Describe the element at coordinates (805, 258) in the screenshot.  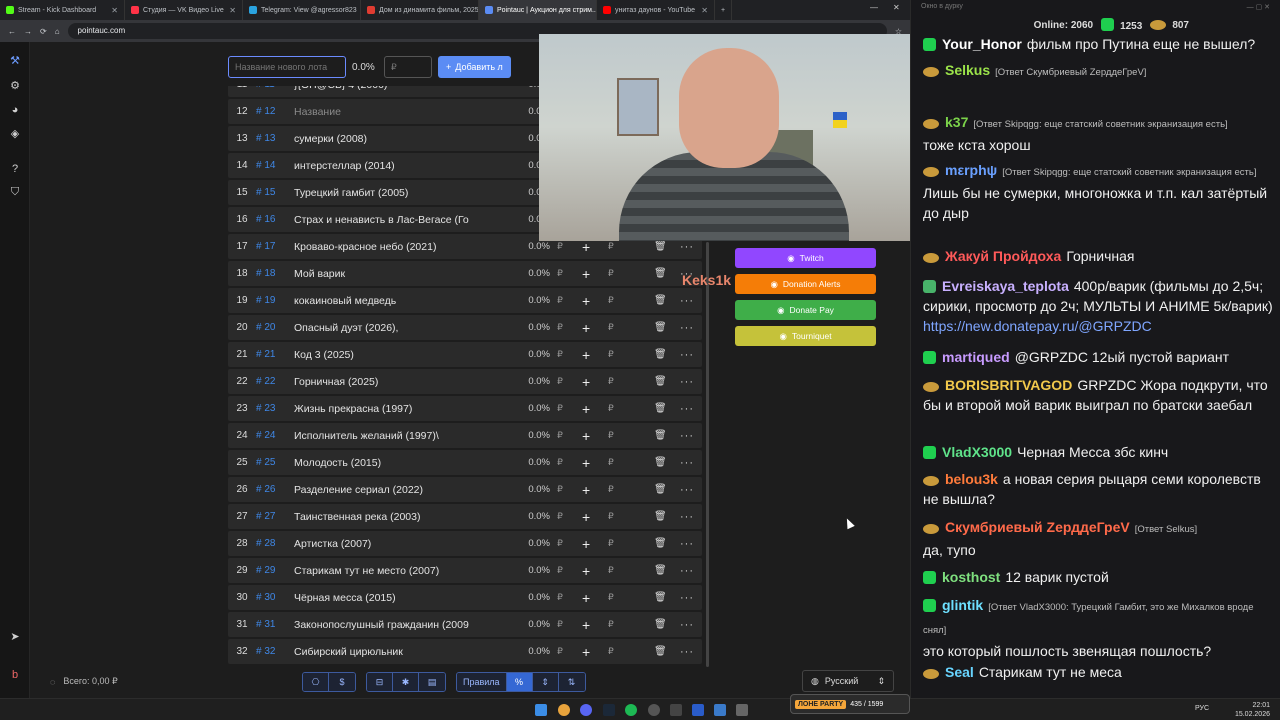
I see `donate-button: ◉ Twitch` at that location.